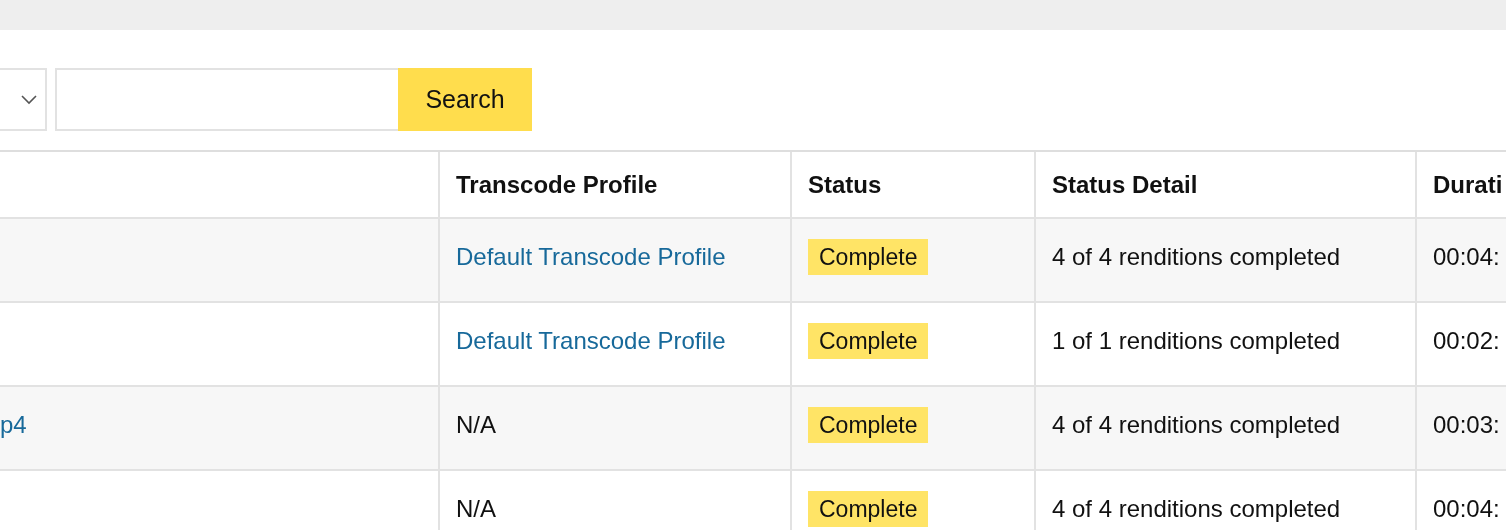 This screenshot has height=530, width=1506. I want to click on table-cell: 1 of 1 renditions completed, so click(1224, 345).